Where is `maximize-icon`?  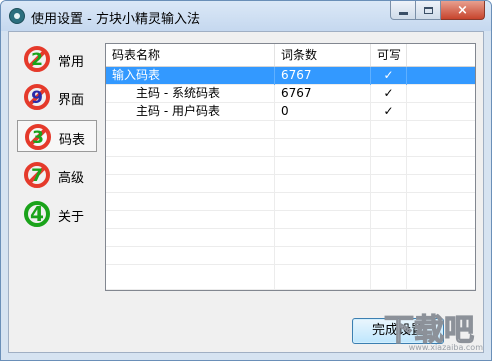
maximize-icon is located at coordinates (428, 10).